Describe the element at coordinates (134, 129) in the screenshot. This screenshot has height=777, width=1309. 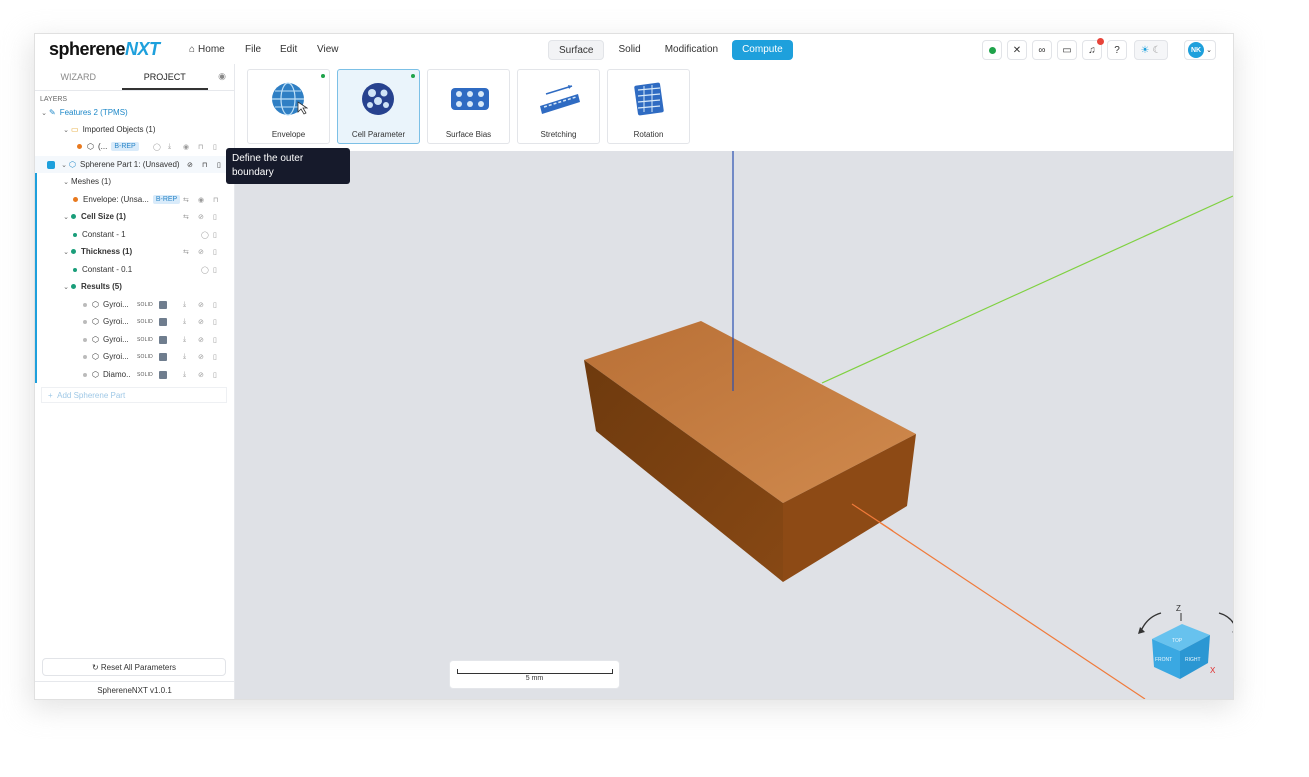
I see `layer-imported-objects: ⌄ ▭ Imported Objects (1)` at that location.